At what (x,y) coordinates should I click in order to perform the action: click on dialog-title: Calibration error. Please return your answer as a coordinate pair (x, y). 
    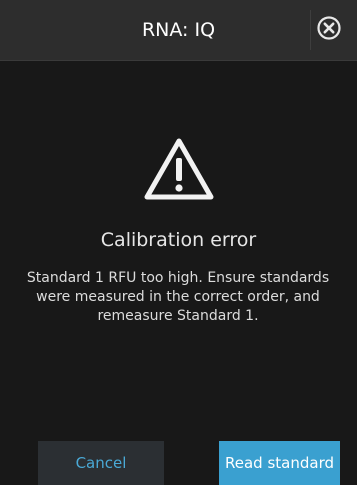
    Looking at the image, I should click on (178, 240).